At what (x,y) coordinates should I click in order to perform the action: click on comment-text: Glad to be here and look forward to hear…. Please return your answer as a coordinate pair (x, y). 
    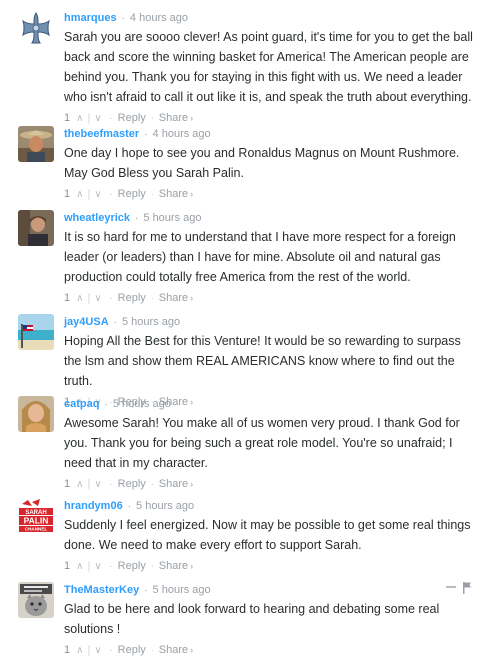
    Looking at the image, I should click on (252, 619).